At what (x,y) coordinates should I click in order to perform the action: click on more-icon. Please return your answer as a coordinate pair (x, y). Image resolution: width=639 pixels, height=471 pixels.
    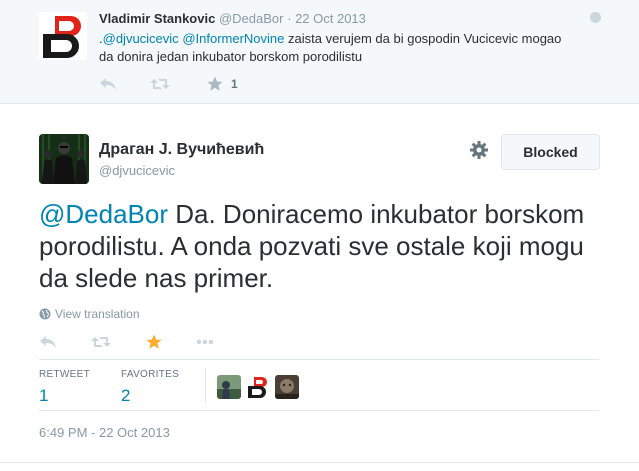
    Looking at the image, I should click on (205, 342).